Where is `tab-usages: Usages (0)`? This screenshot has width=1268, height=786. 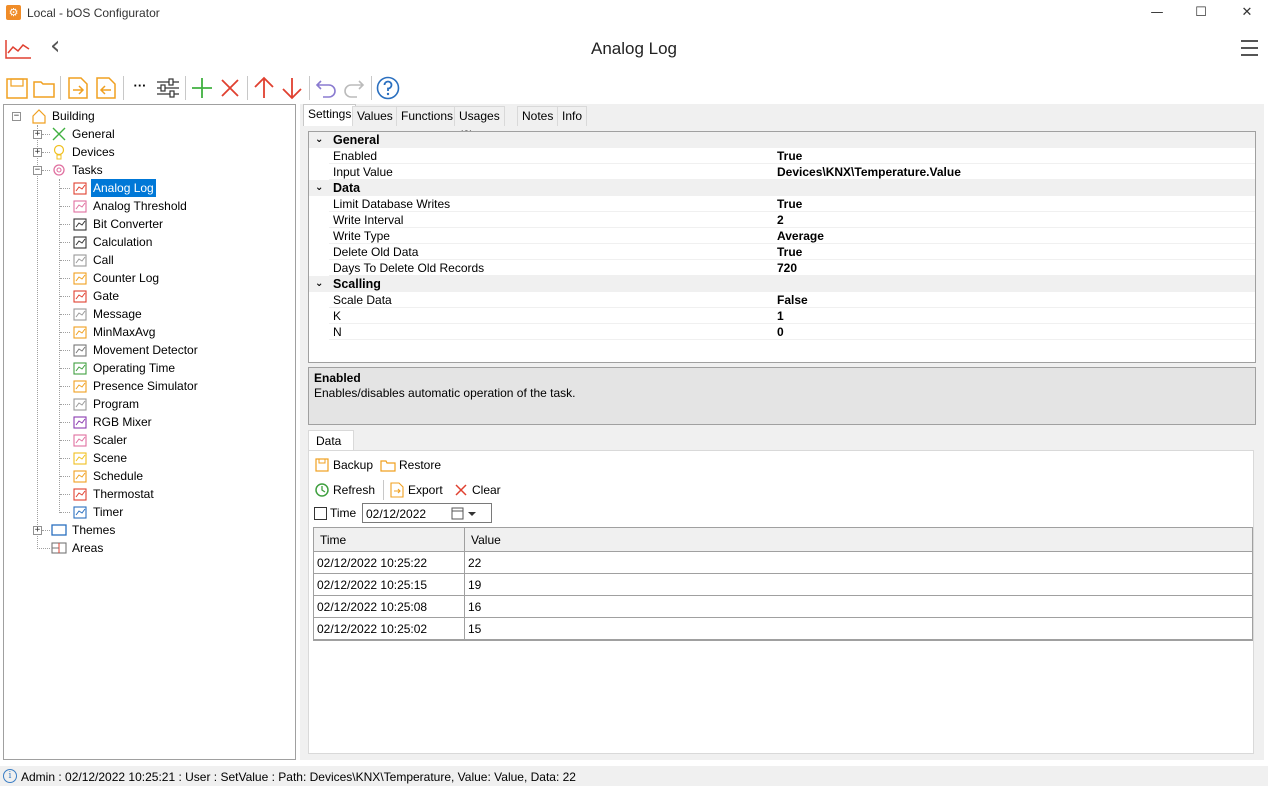
tab-usages: Usages (0) is located at coordinates (479, 124).